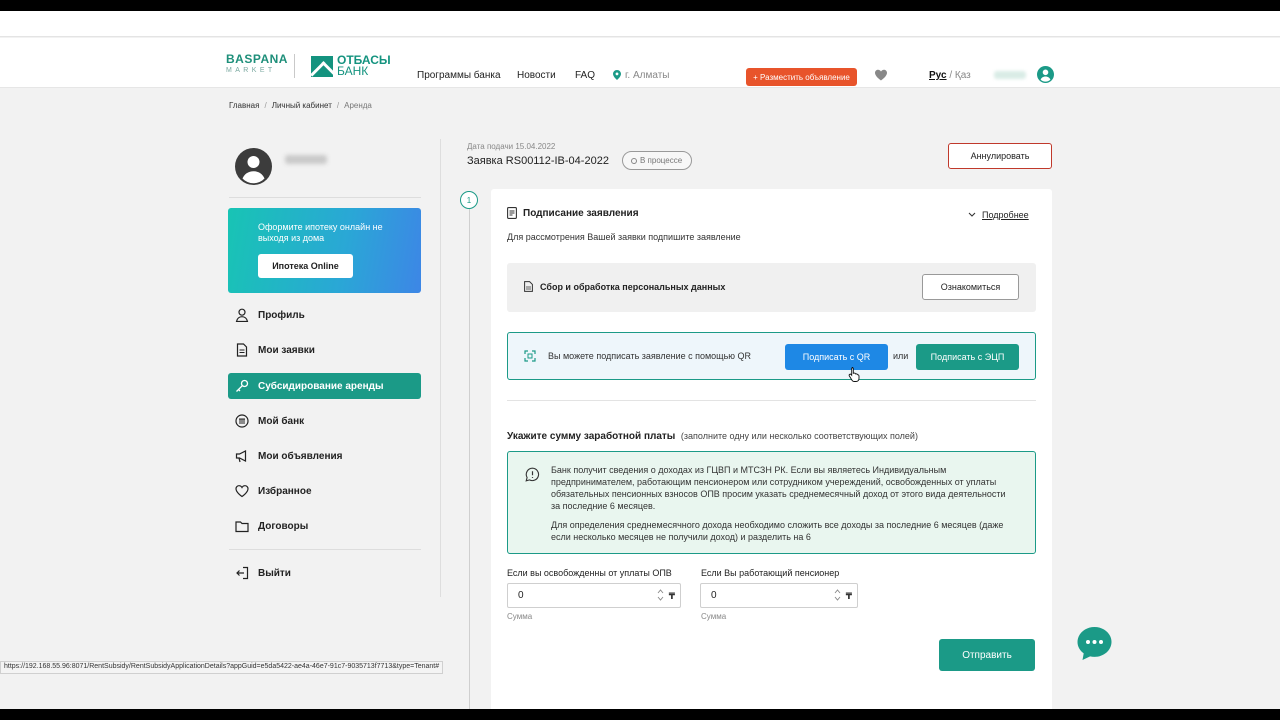 This screenshot has width=1280, height=720. What do you see at coordinates (1005, 215) in the screenshot?
I see `details-toggle-label: Подробнее` at bounding box center [1005, 215].